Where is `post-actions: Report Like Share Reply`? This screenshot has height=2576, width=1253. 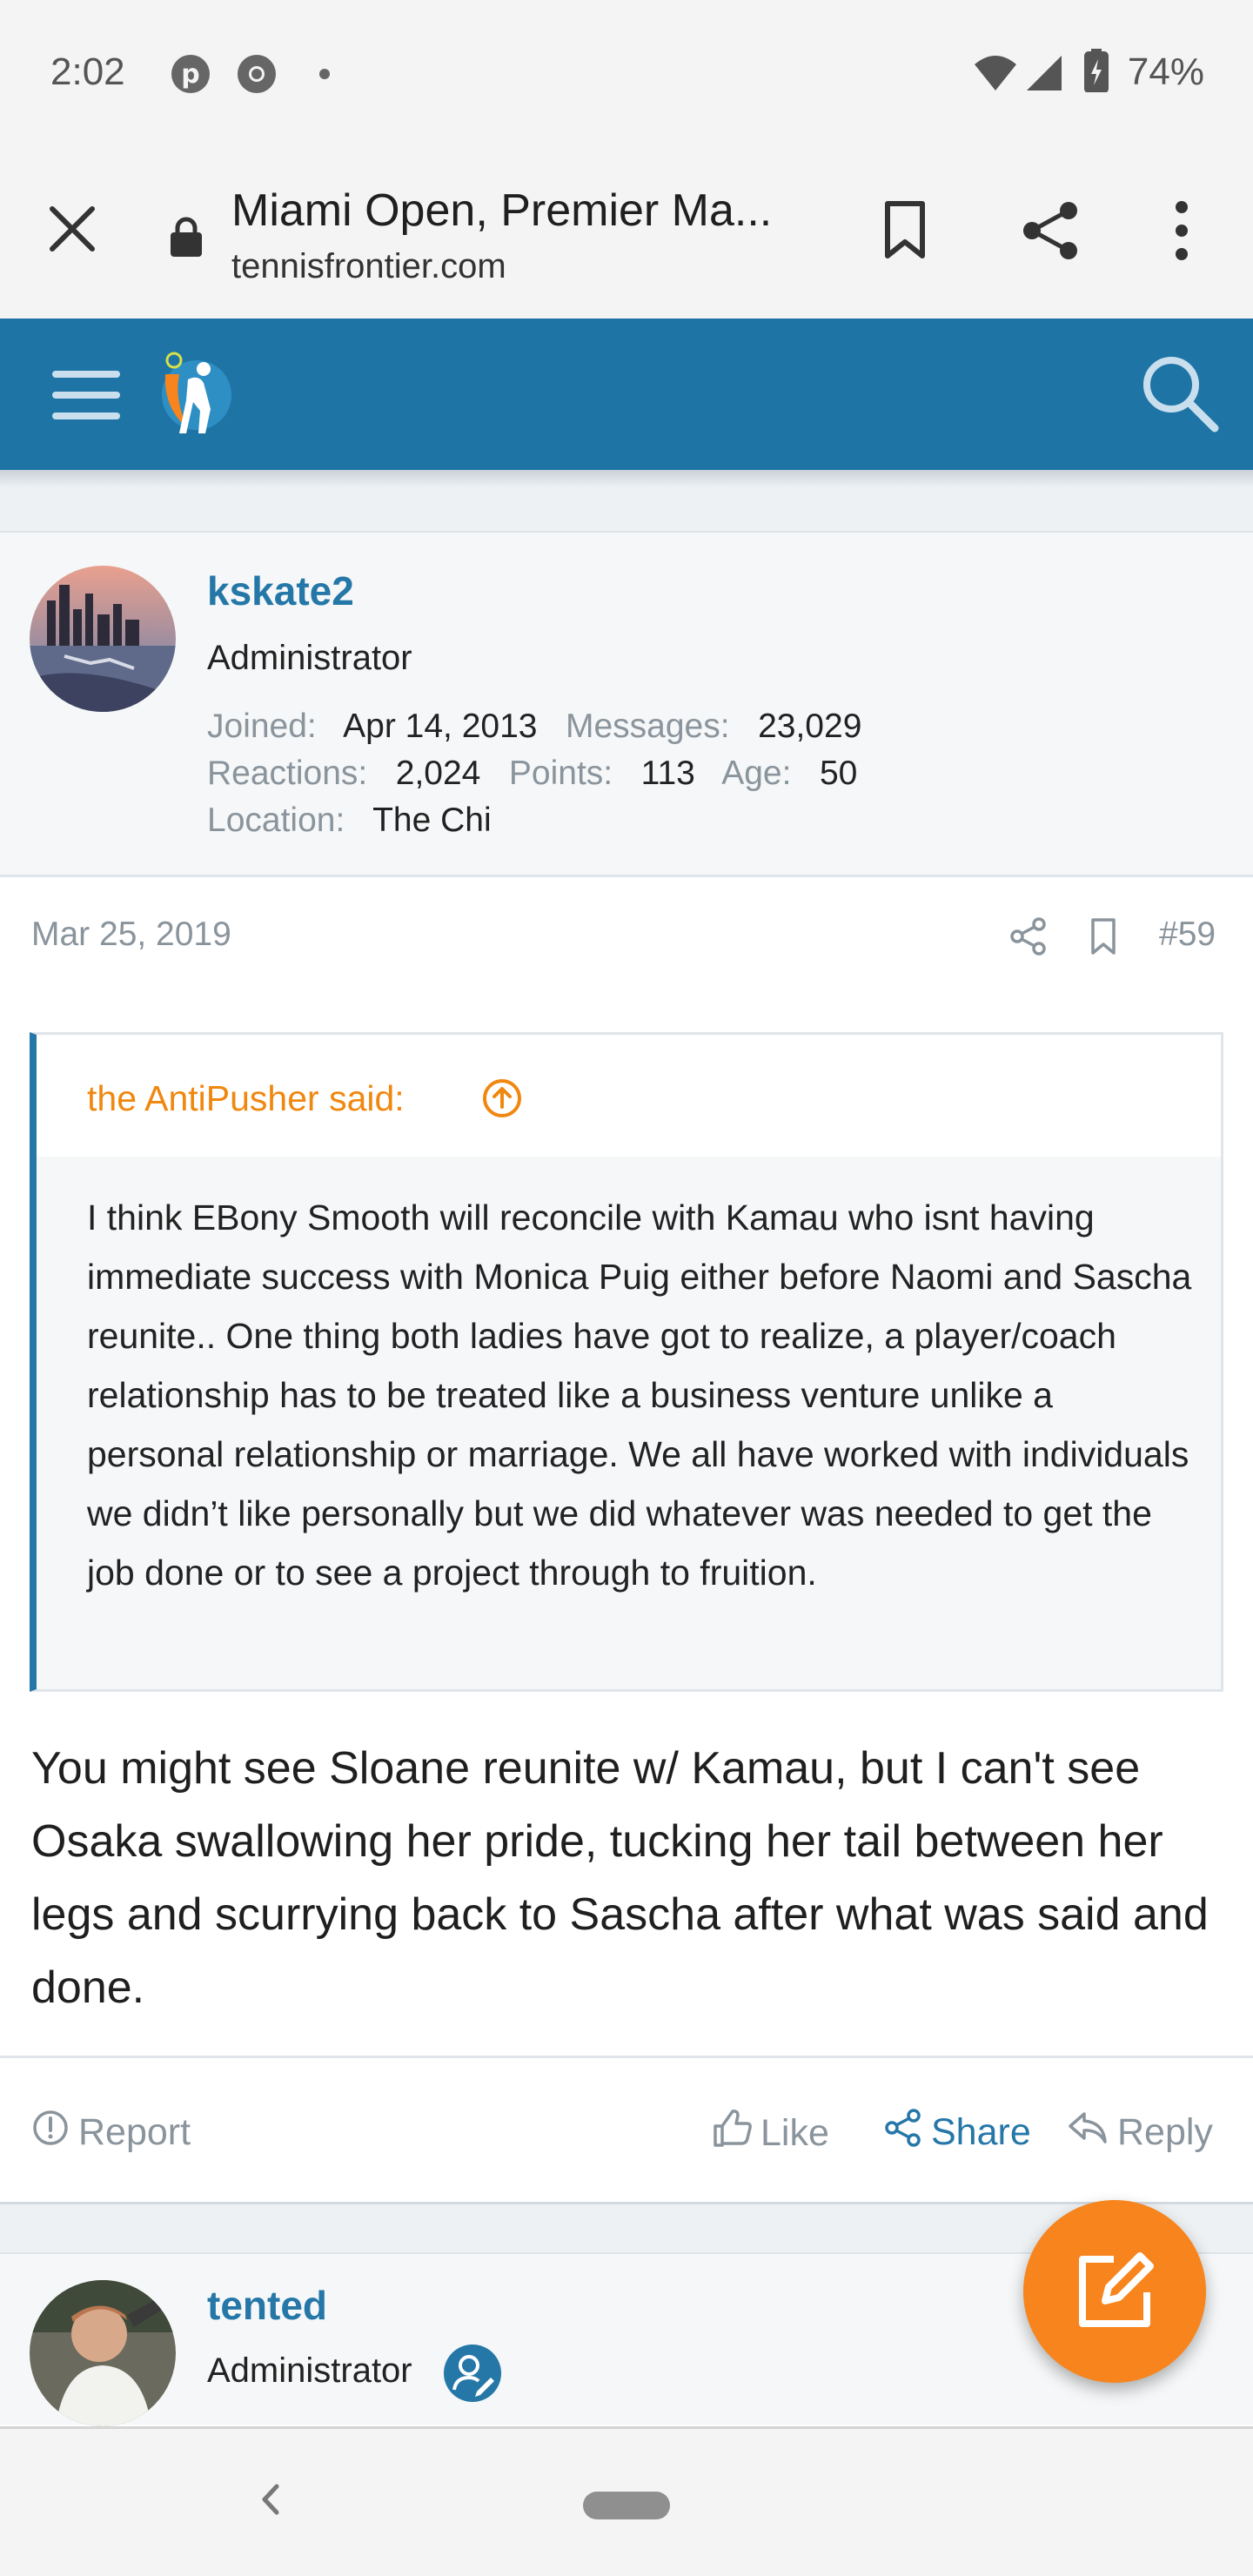
post-actions: Report Like Share Reply is located at coordinates (626, 2129).